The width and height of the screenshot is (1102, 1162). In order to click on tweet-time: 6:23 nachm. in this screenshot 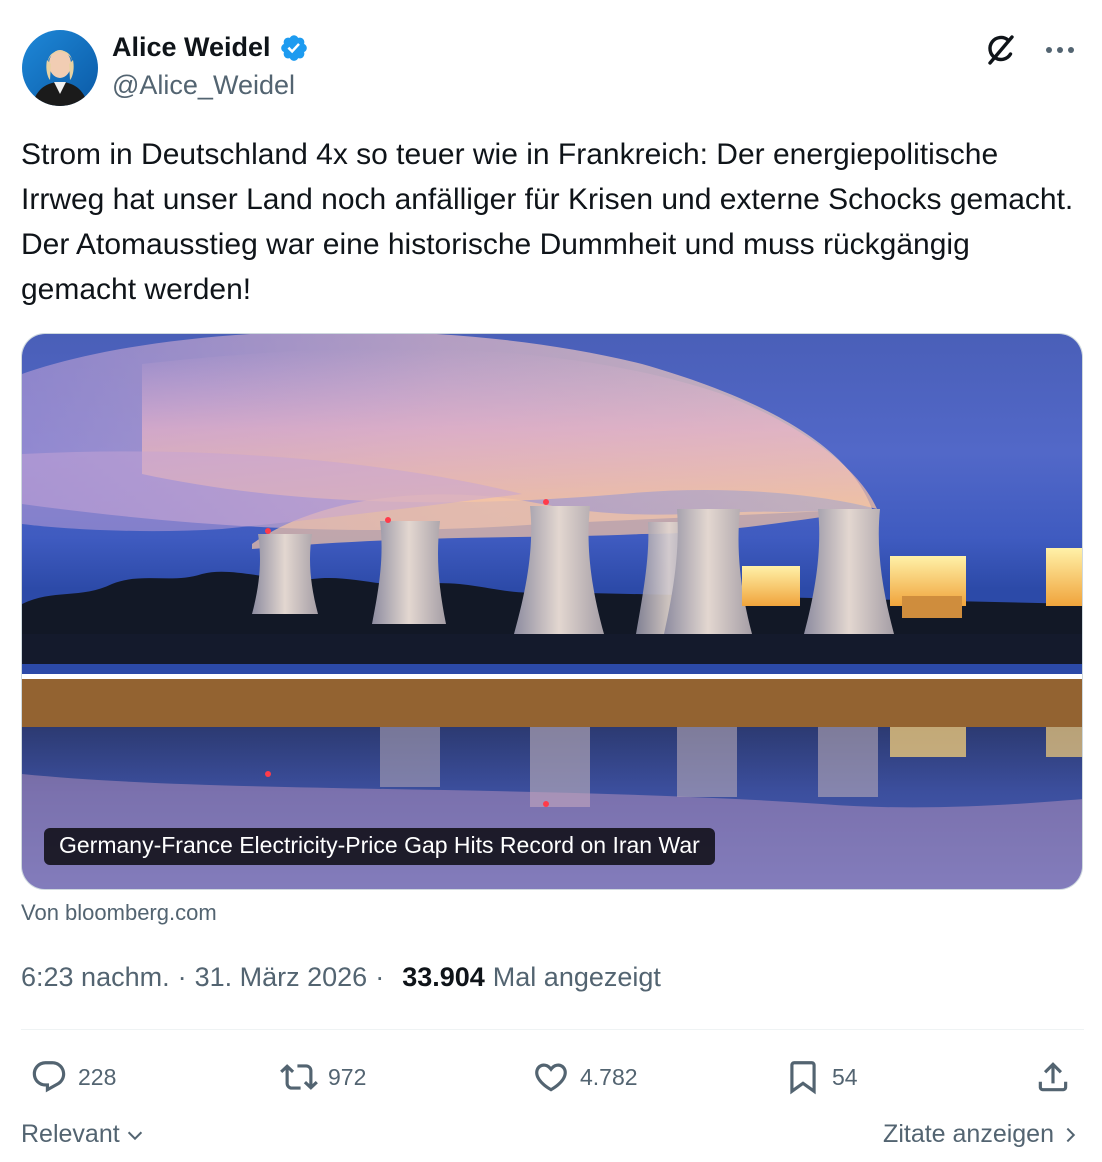, I will do `click(95, 977)`.